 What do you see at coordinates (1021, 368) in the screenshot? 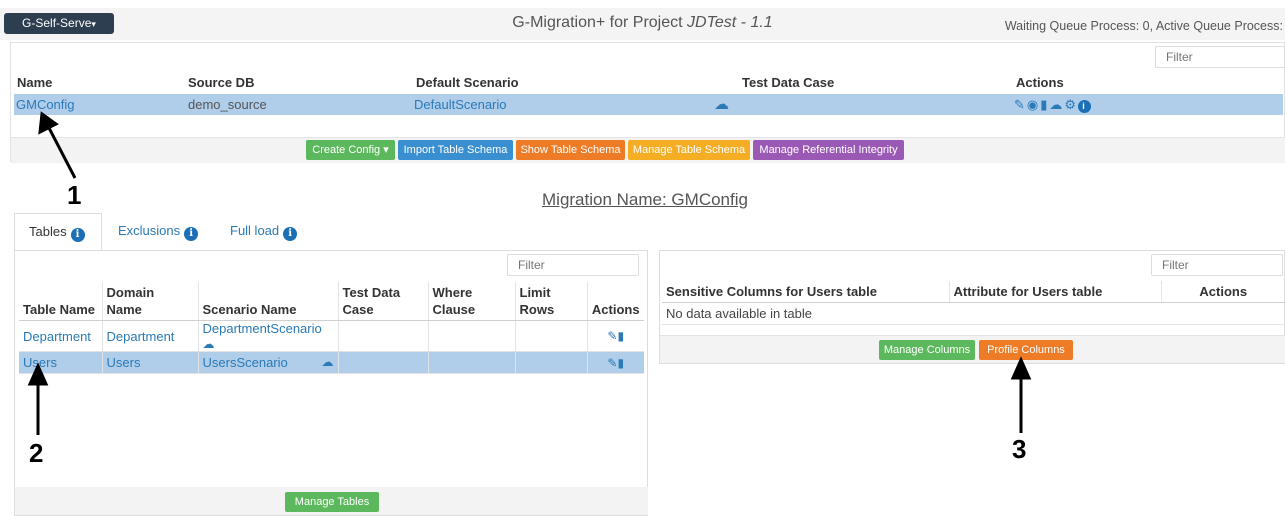
I see `arrow-3-head` at bounding box center [1021, 368].